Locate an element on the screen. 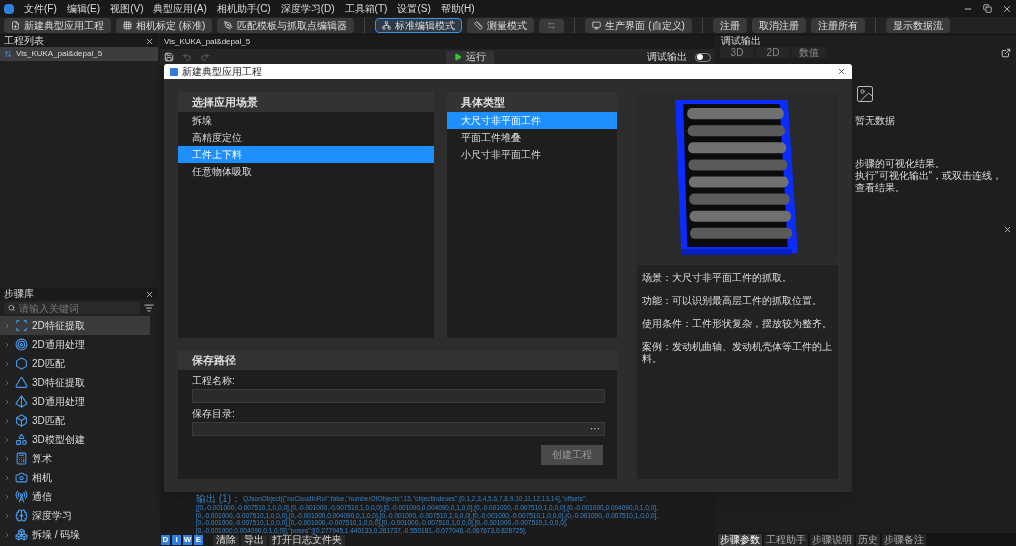 The width and height of the screenshot is (1016, 546). description-text: 功能：可以识别最高层工件的抓取位置。 is located at coordinates (732, 301).